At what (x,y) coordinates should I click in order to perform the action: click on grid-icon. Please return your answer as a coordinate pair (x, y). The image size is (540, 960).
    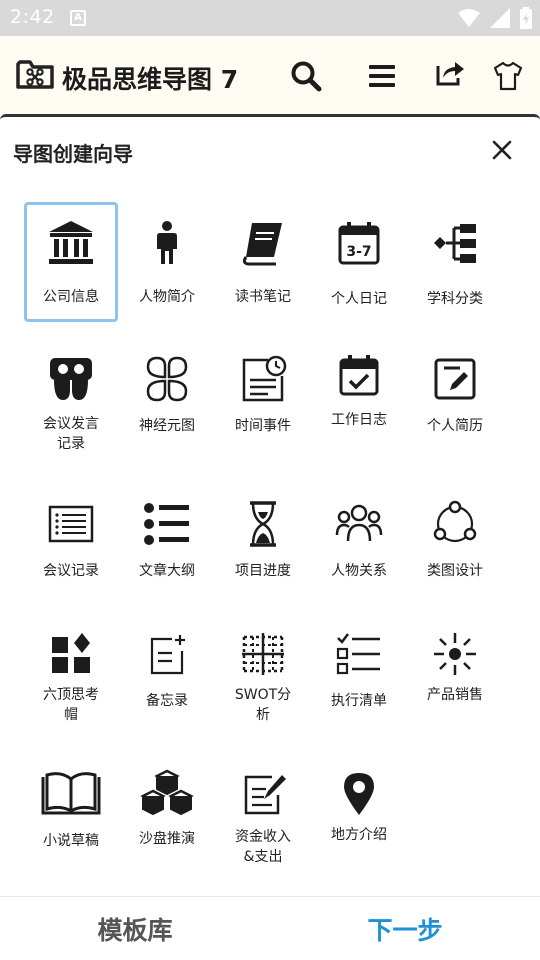
    Looking at the image, I should click on (263, 654).